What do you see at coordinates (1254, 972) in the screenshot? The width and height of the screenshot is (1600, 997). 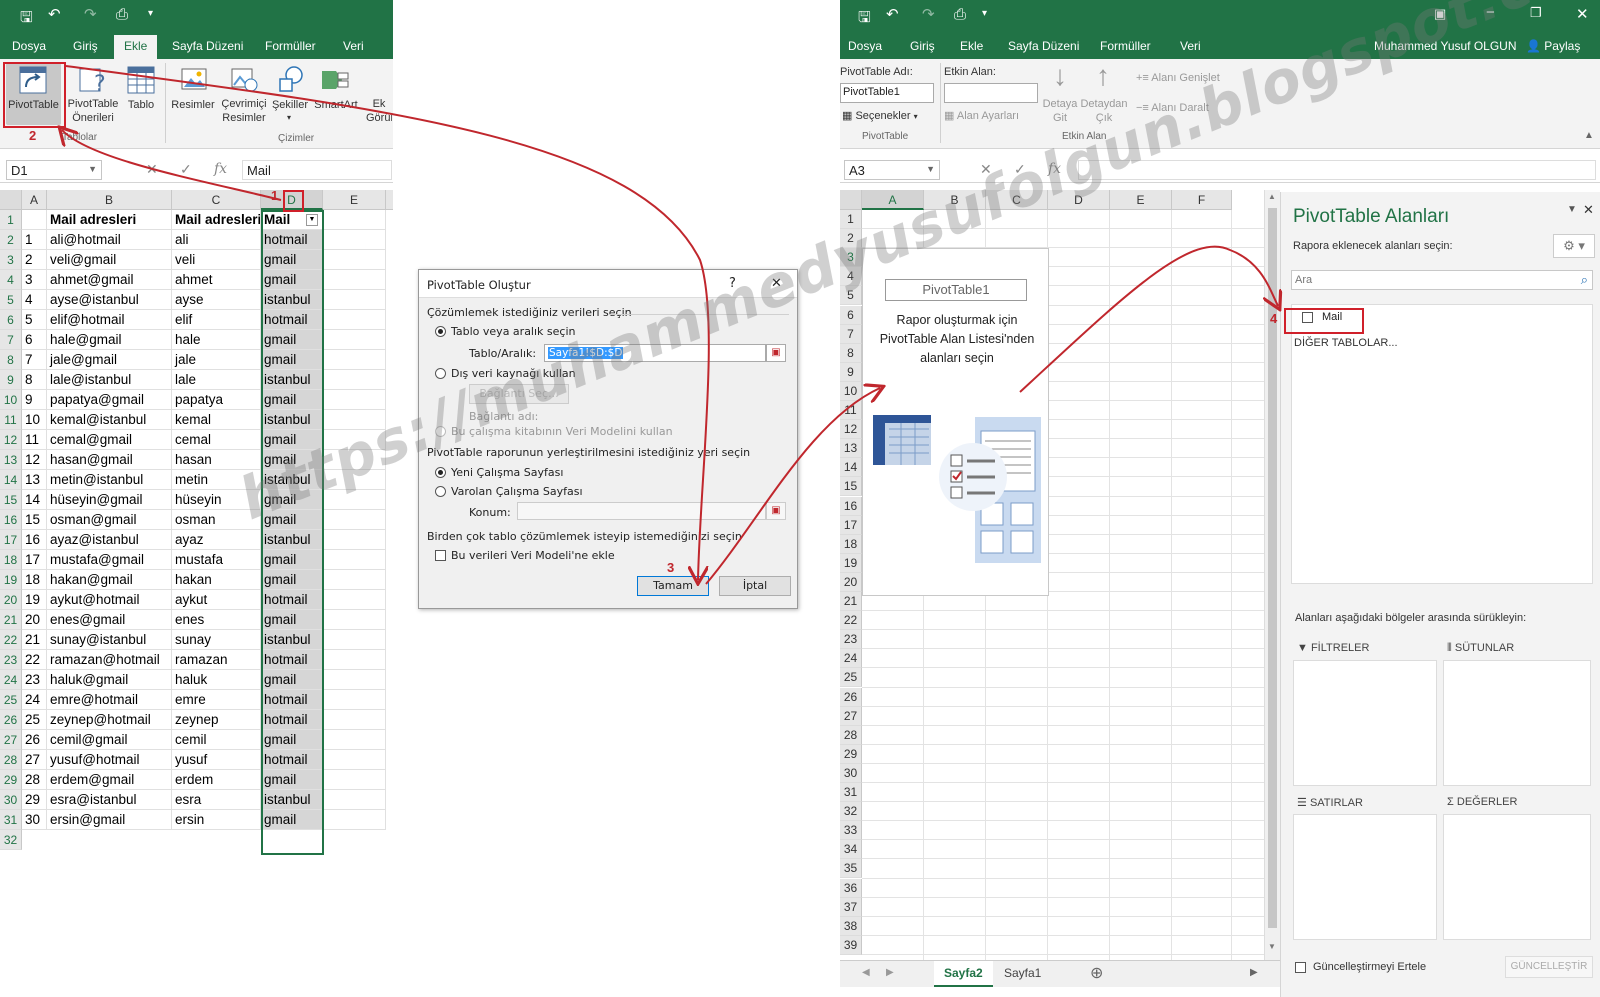 I see `horizontal-scroll-right-icon: ▶` at bounding box center [1254, 972].